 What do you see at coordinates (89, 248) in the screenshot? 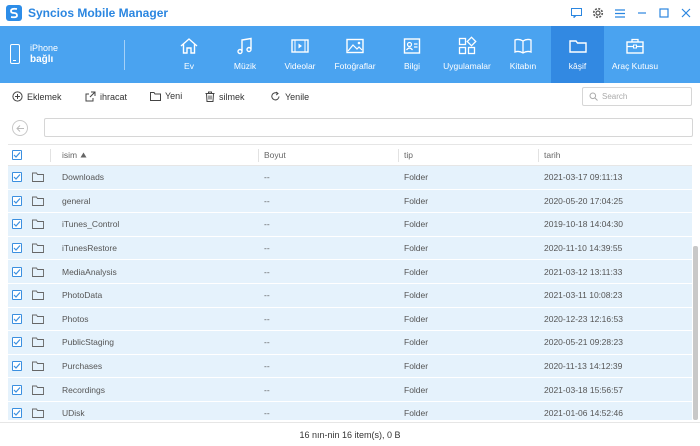
I see `file-name: iTunesRestore` at bounding box center [89, 248].